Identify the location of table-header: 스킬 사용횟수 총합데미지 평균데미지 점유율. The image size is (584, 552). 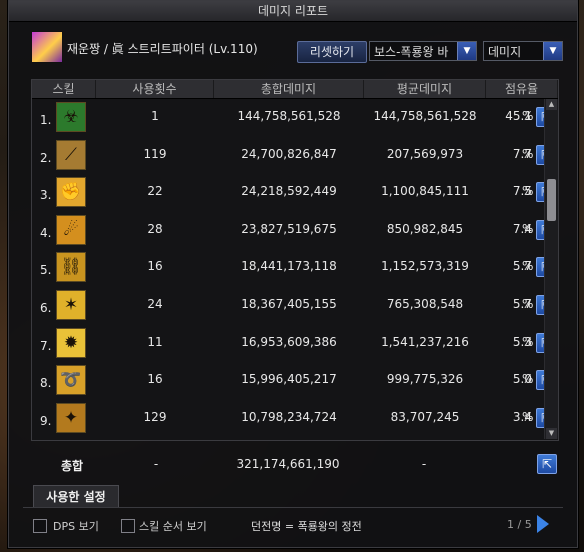
(295, 89).